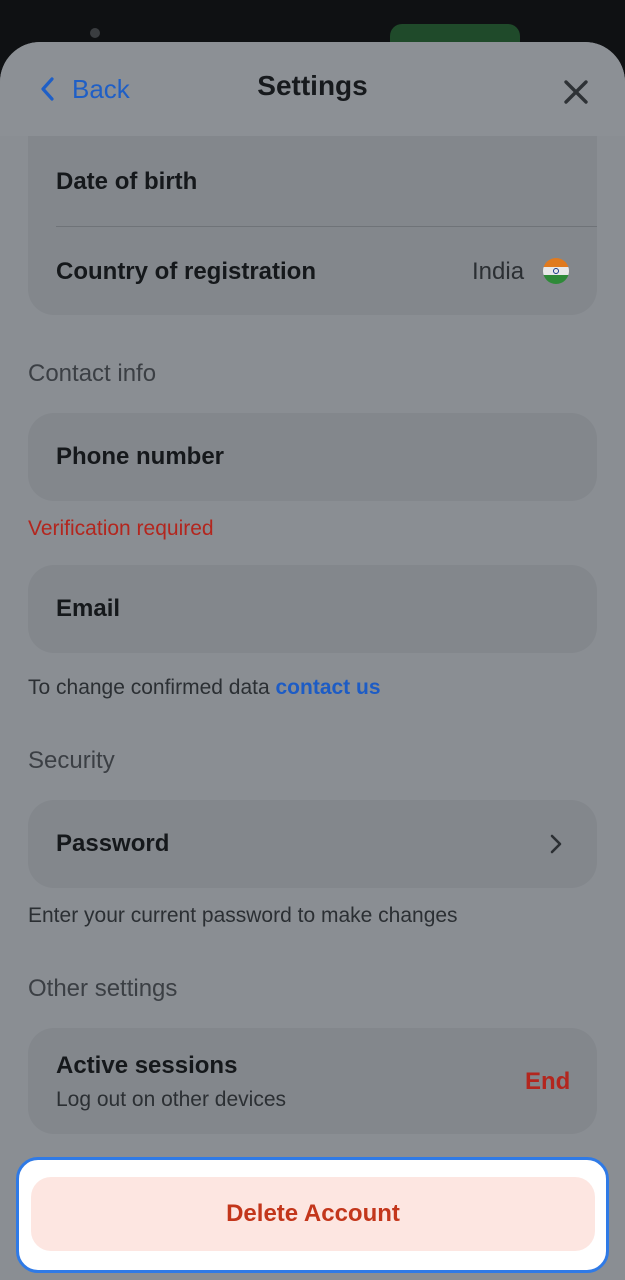  Describe the element at coordinates (312, 844) in the screenshot. I see `password-row: Password` at that location.